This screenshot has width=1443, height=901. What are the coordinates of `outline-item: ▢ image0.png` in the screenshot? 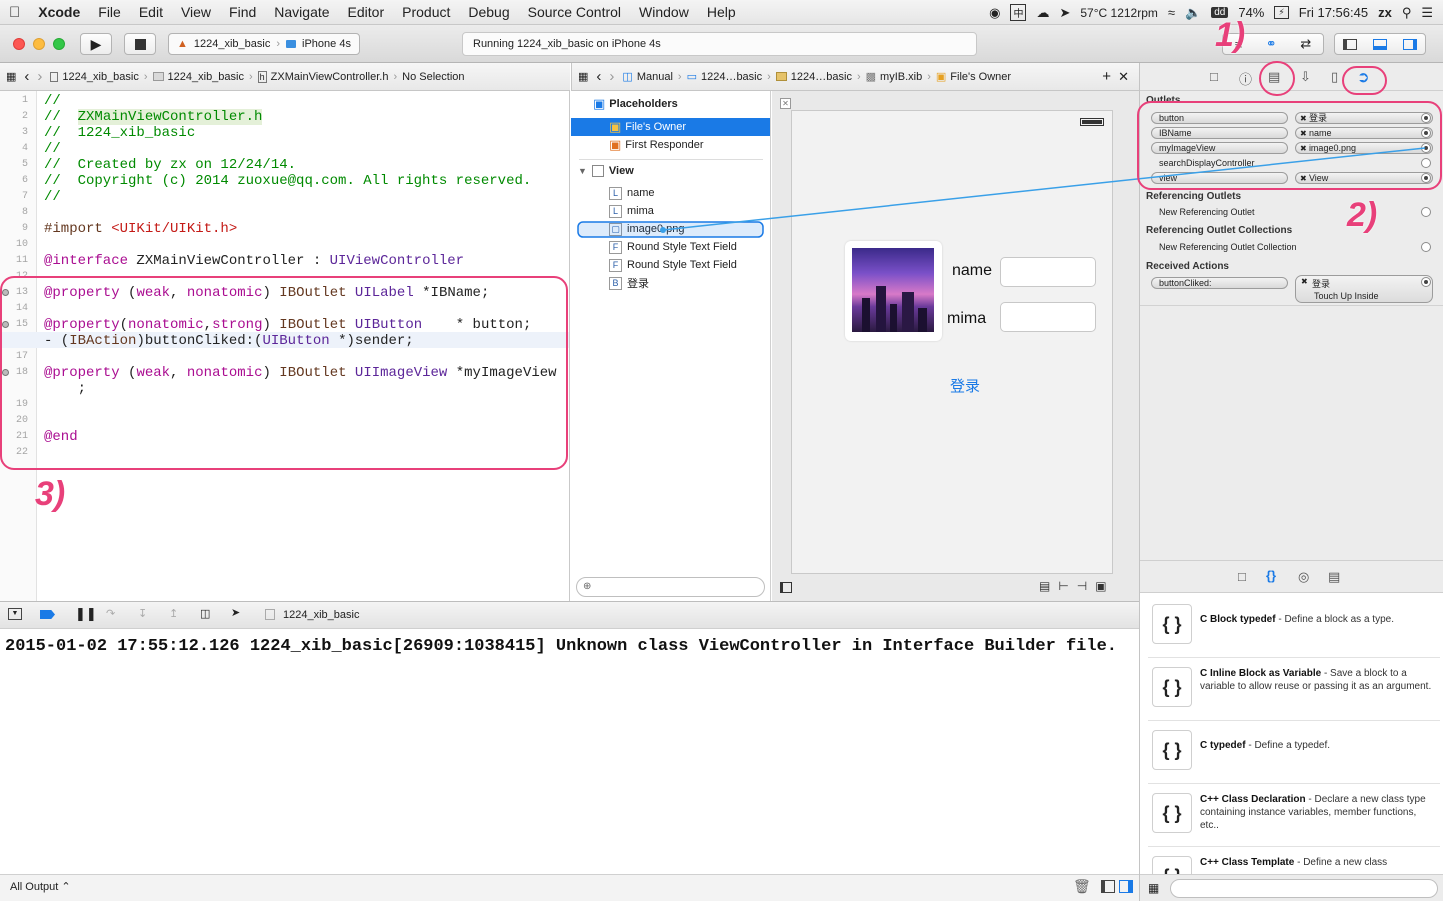 It's located at (670, 229).